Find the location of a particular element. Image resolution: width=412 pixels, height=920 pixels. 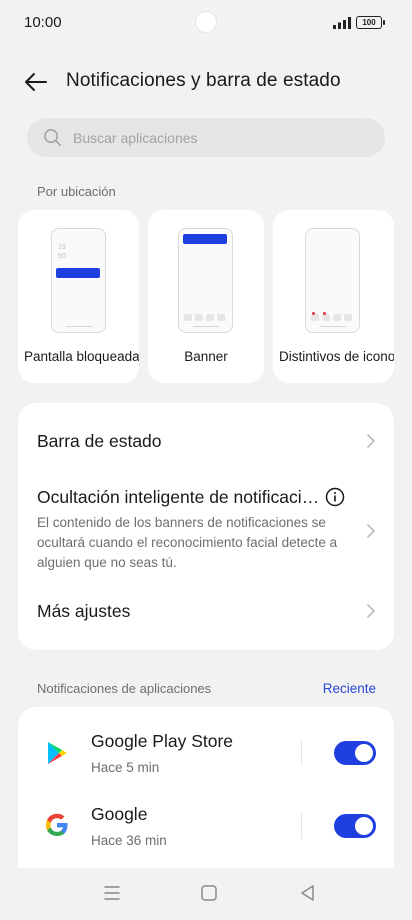

search-bar is located at coordinates (206, 137).